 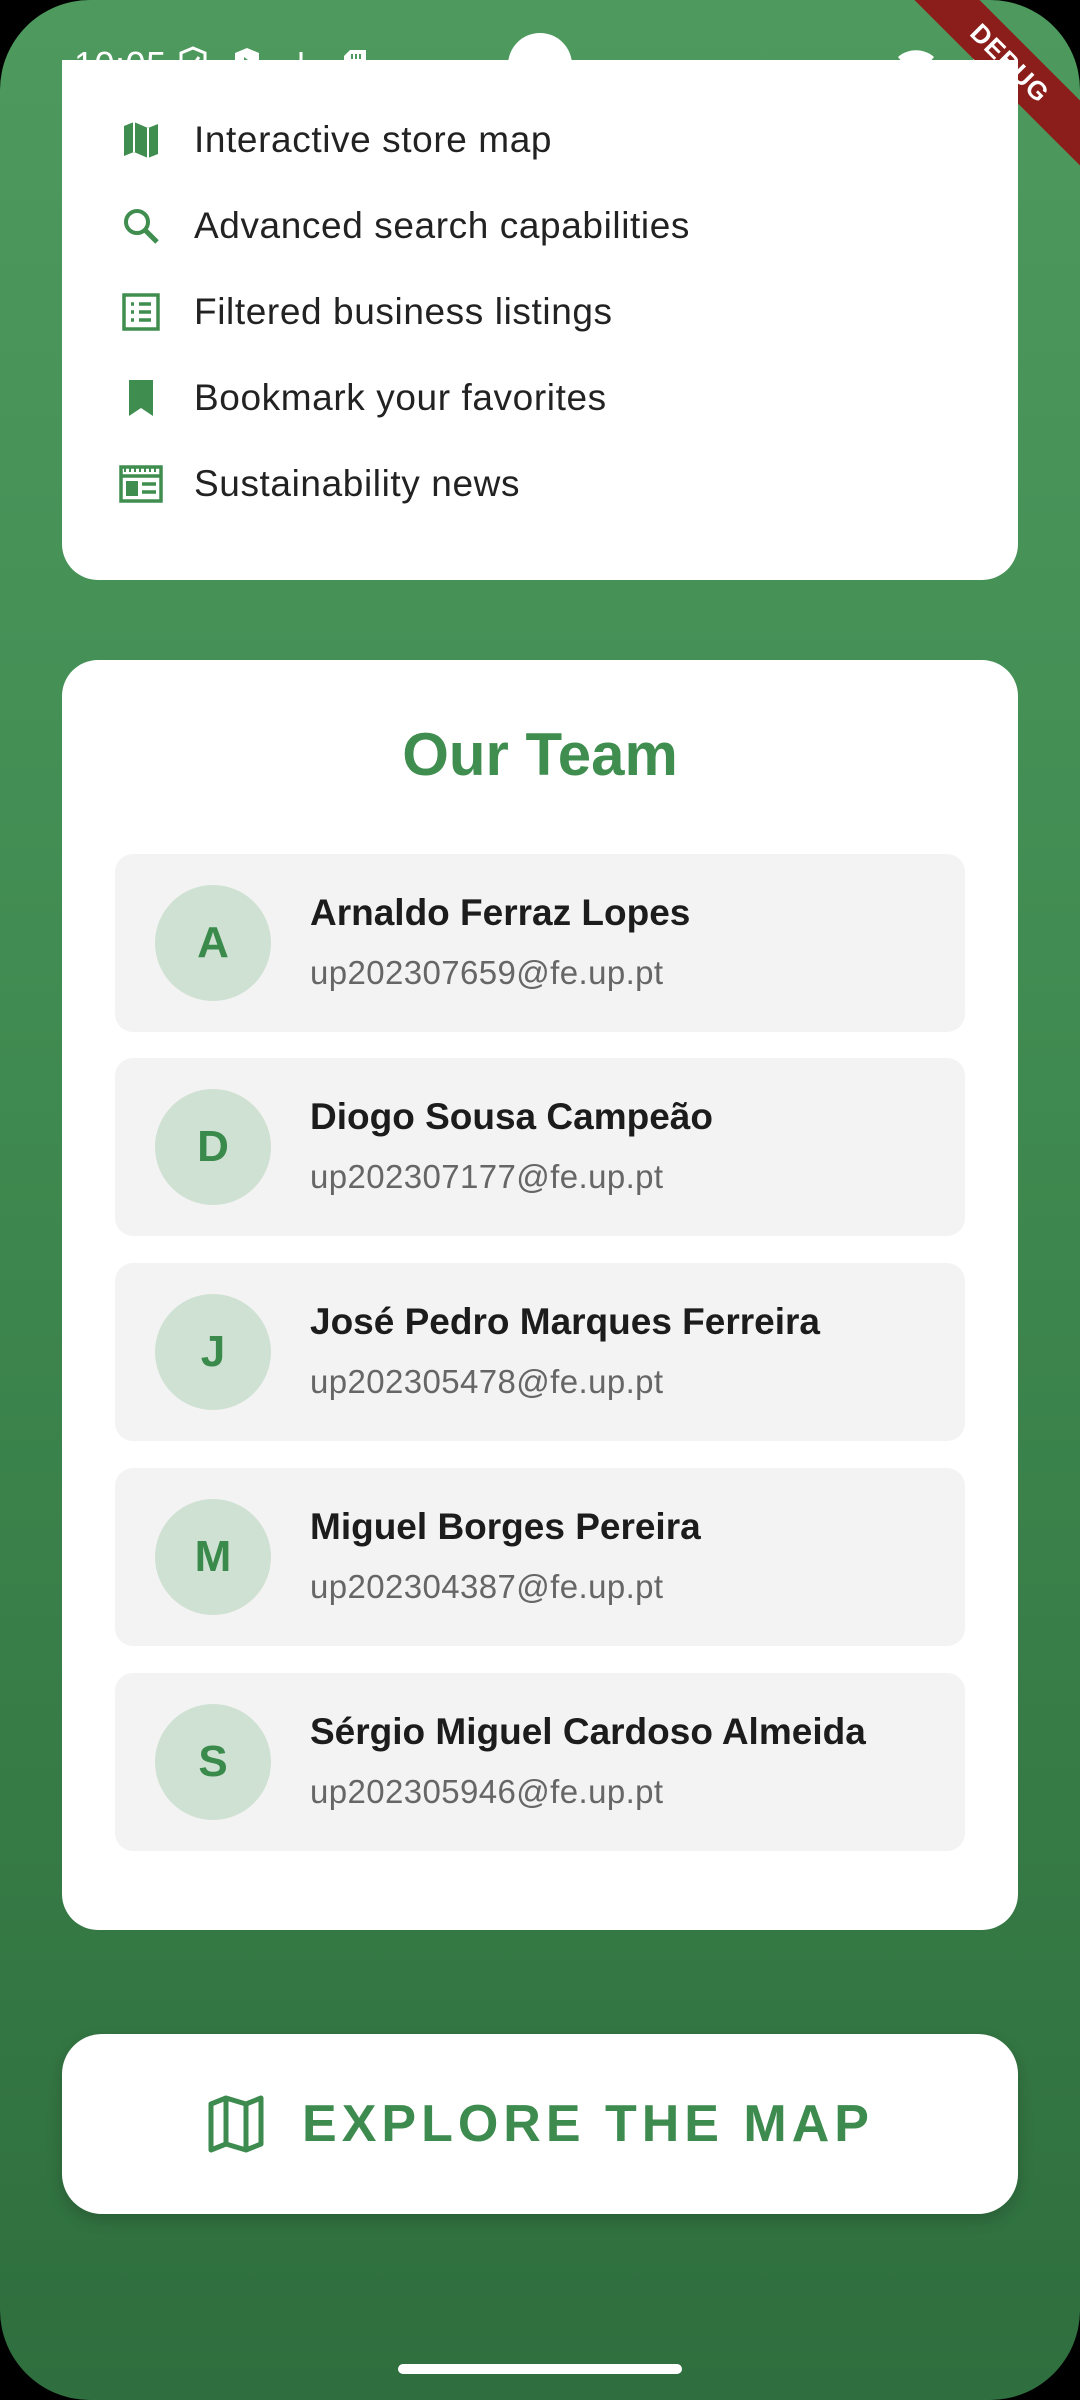 I want to click on feature-label: Sustainability news, so click(x=357, y=483).